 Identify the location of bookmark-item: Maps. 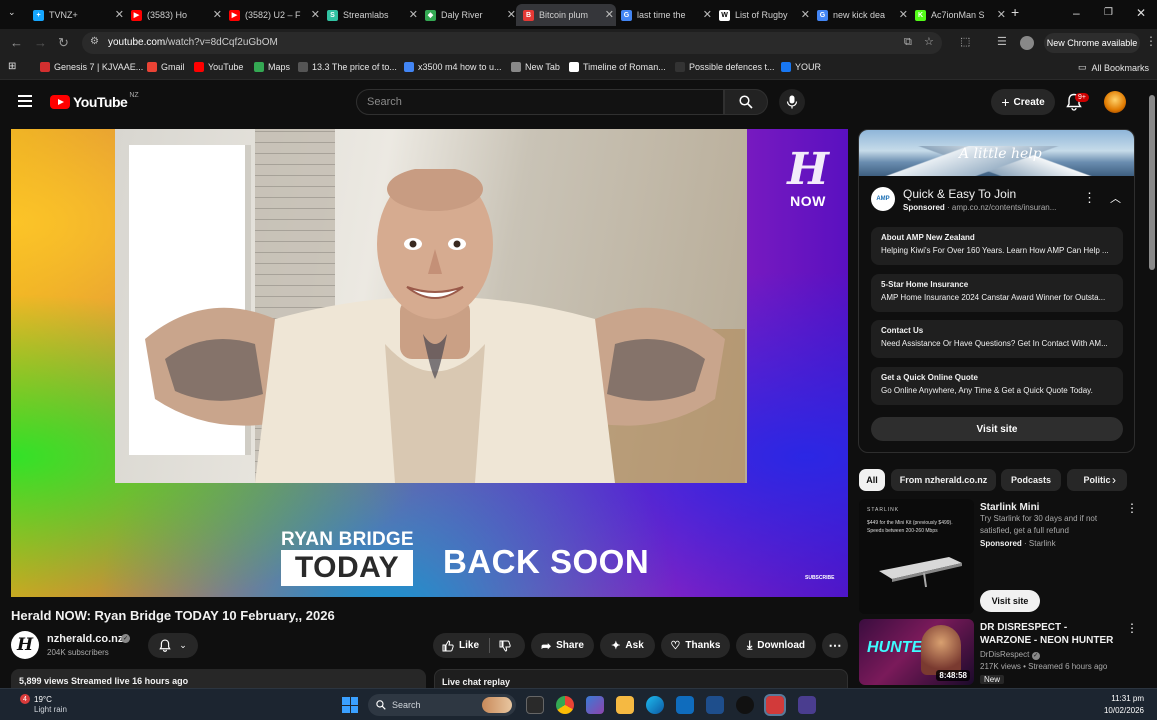
(272, 67).